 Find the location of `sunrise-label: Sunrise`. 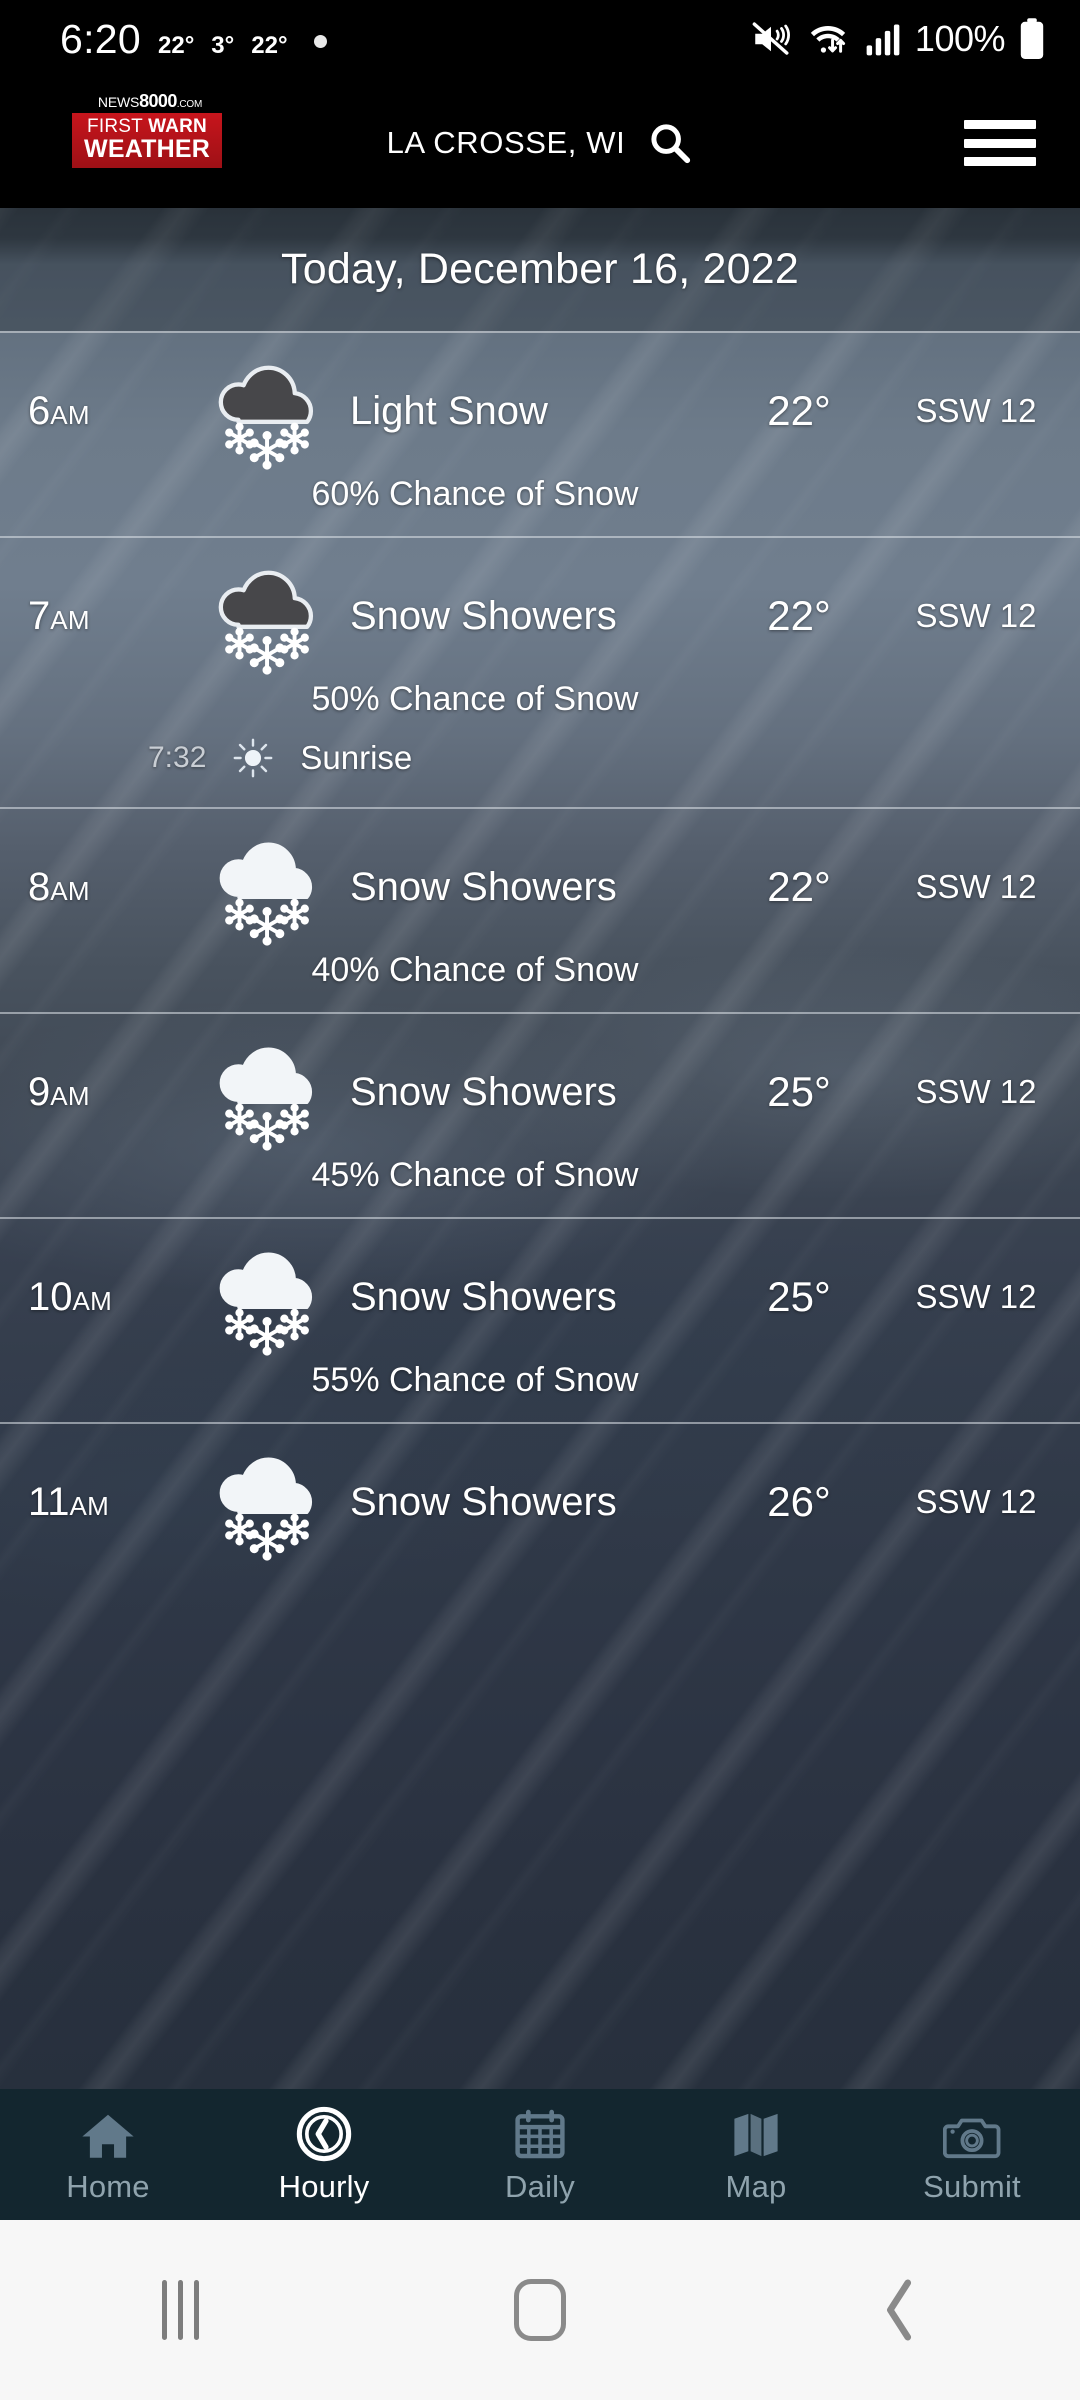

sunrise-label: Sunrise is located at coordinates (356, 757).